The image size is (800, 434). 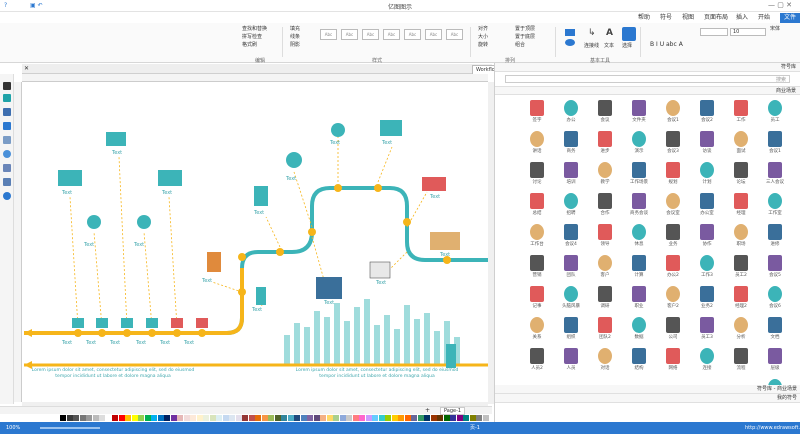 I want to click on data-icon, so click(x=7, y=140).